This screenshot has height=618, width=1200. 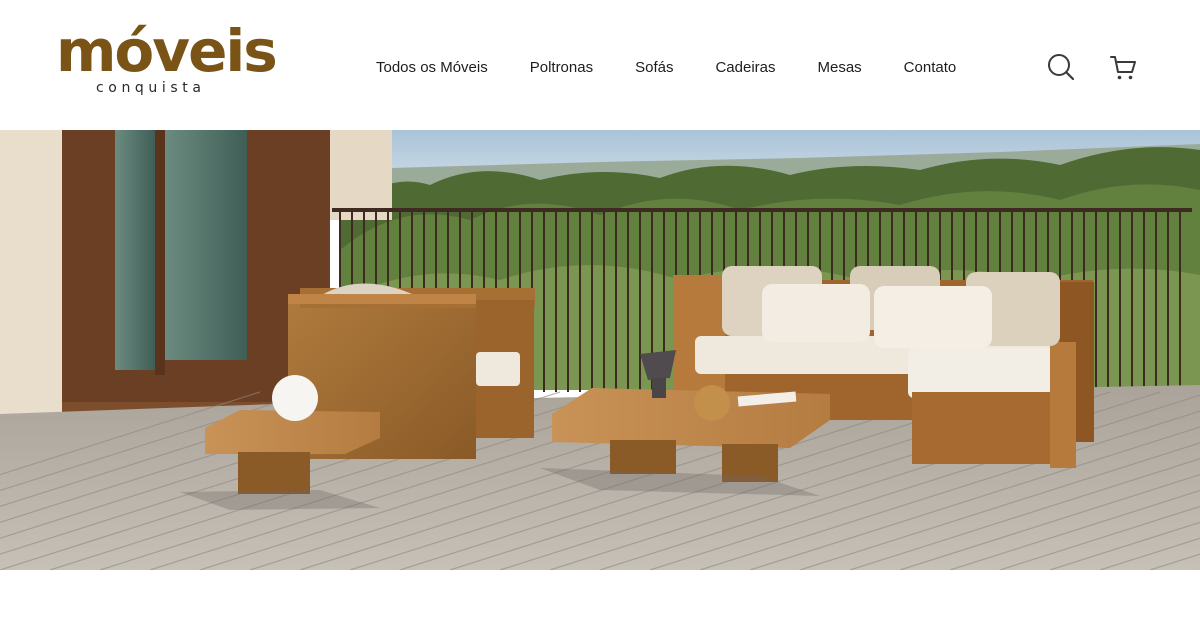 I want to click on search-button, so click(x=1061, y=67).